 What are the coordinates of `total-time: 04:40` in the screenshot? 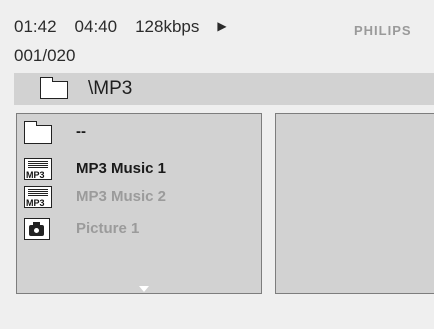 It's located at (96, 26).